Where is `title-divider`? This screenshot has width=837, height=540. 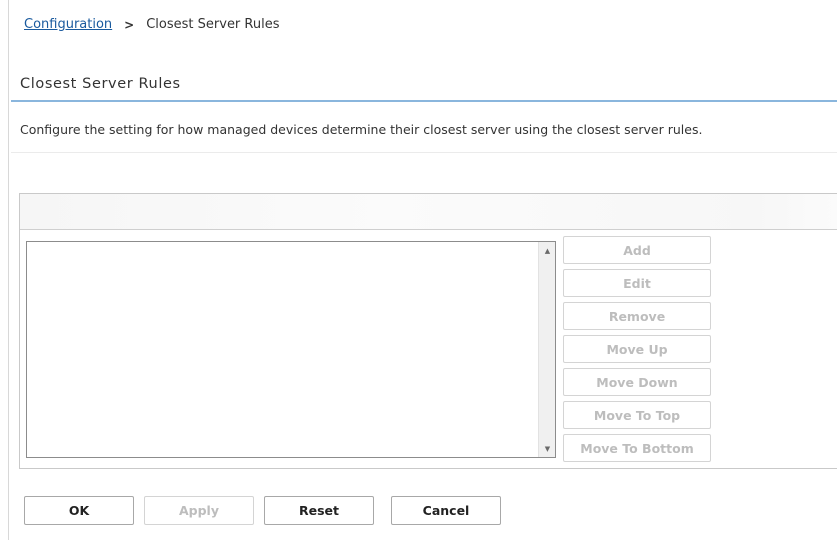
title-divider is located at coordinates (424, 101).